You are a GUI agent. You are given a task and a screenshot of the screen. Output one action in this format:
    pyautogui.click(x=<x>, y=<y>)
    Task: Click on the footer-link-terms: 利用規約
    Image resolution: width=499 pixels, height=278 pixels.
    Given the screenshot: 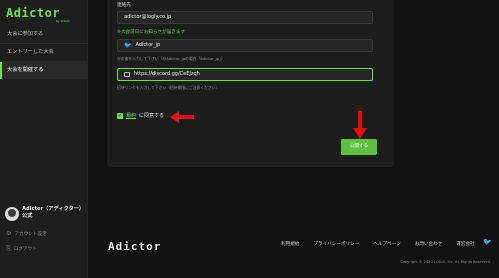 What is the action you would take?
    pyautogui.click(x=290, y=244)
    